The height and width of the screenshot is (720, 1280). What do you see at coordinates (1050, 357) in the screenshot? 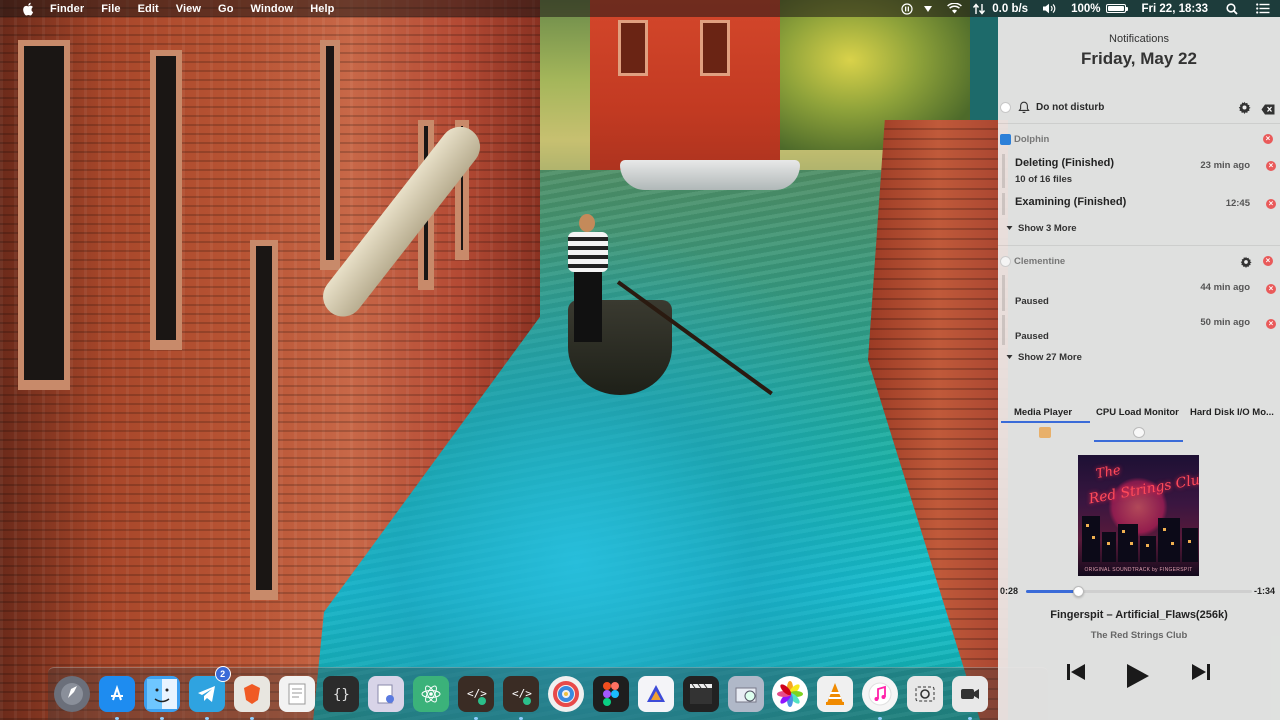
I see `show-more-label: Show 27 More` at bounding box center [1050, 357].